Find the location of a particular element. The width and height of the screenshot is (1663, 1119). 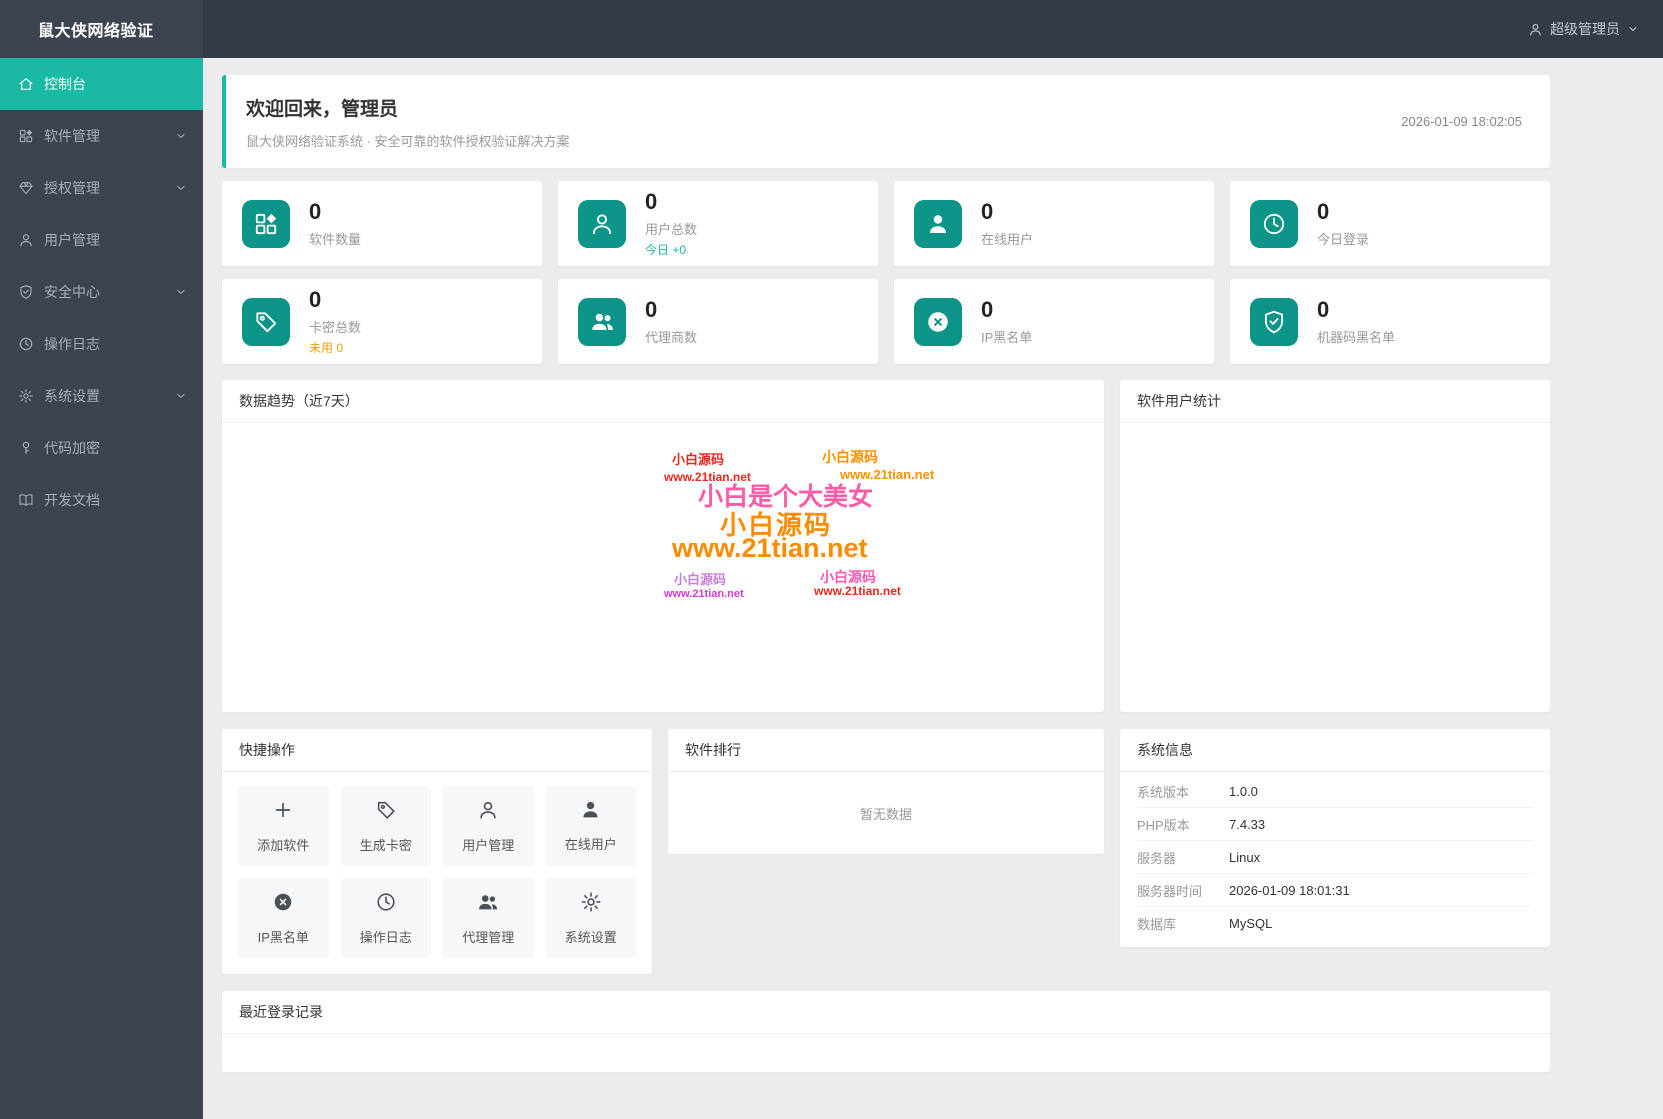

info-label: 数据库 is located at coordinates (1157, 924).